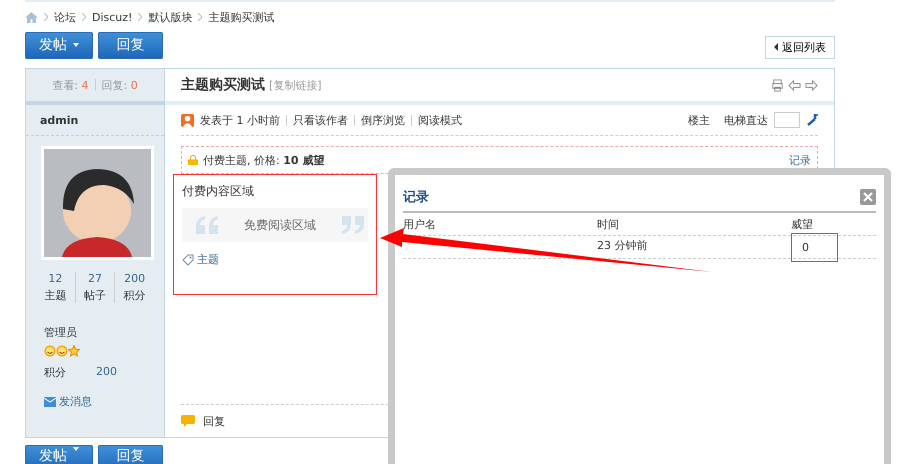 This screenshot has width=910, height=464. I want to click on table-cell: 0, so click(814, 247).